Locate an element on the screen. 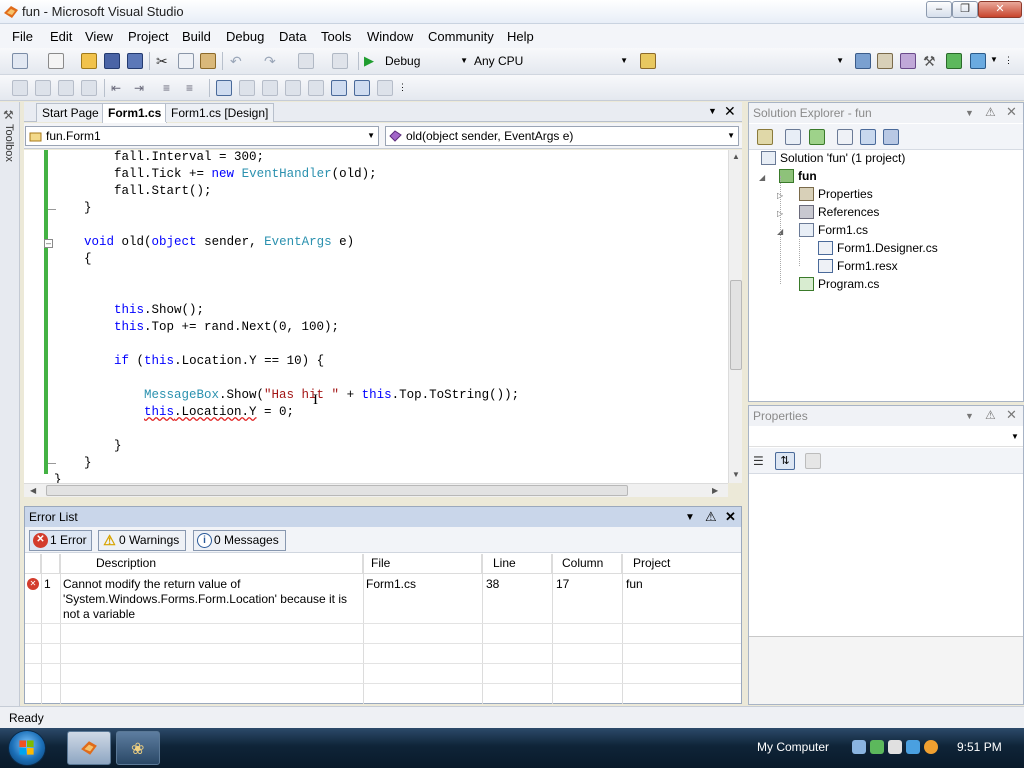  minimize-button: – is located at coordinates (939, 9).